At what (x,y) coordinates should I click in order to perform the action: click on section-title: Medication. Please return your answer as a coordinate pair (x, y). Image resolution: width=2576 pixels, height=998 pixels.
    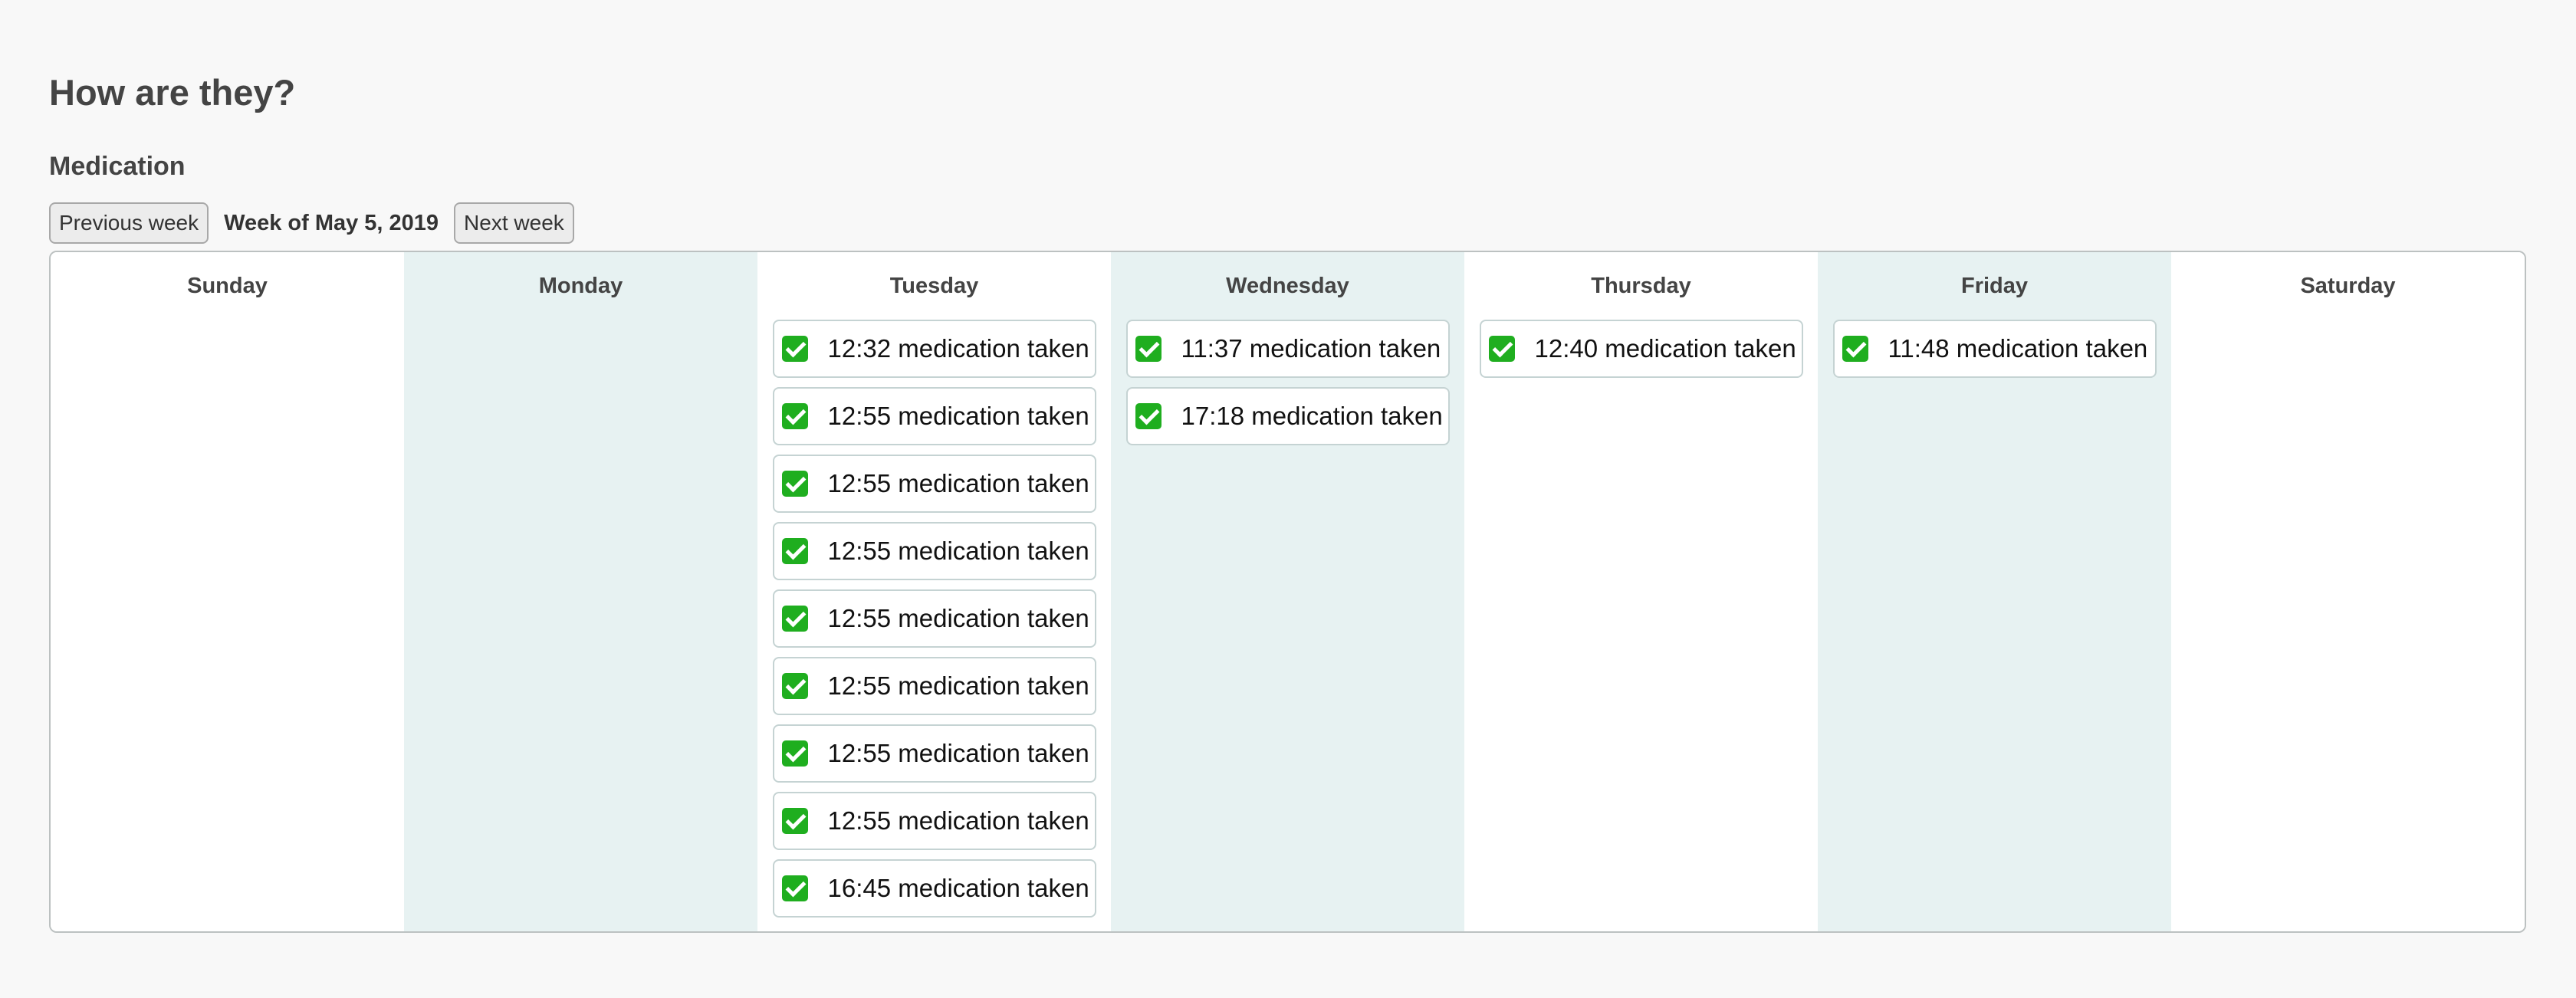
    Looking at the image, I should click on (118, 167).